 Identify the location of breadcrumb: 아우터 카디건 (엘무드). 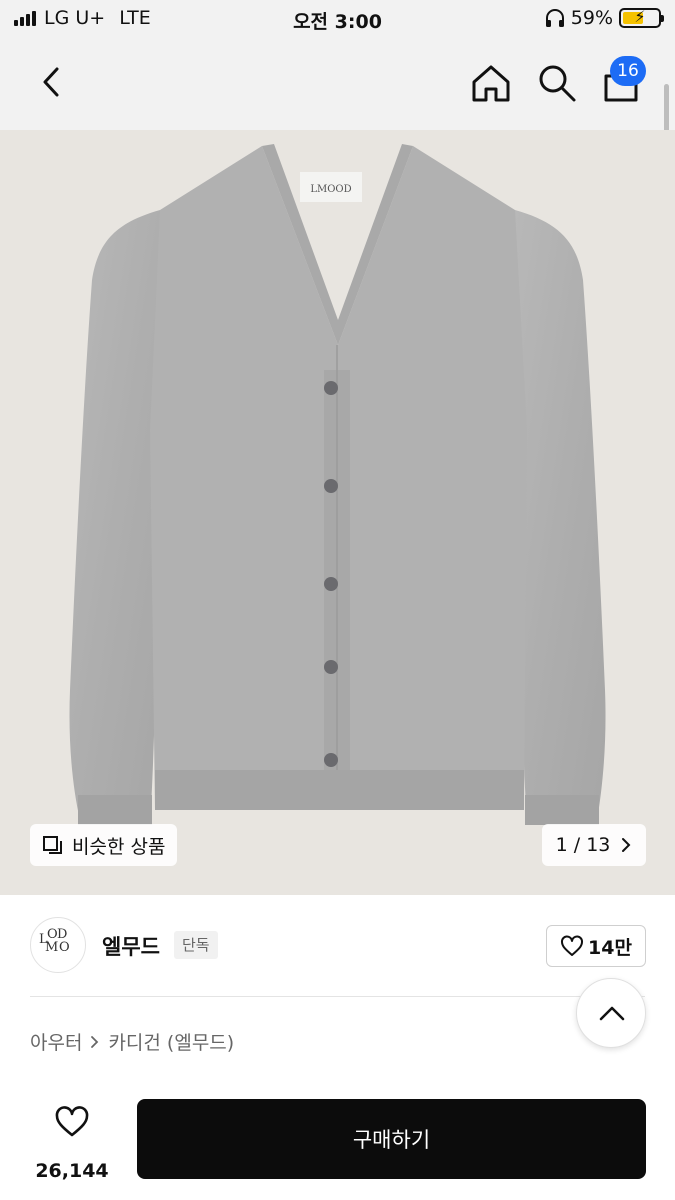
(132, 1041).